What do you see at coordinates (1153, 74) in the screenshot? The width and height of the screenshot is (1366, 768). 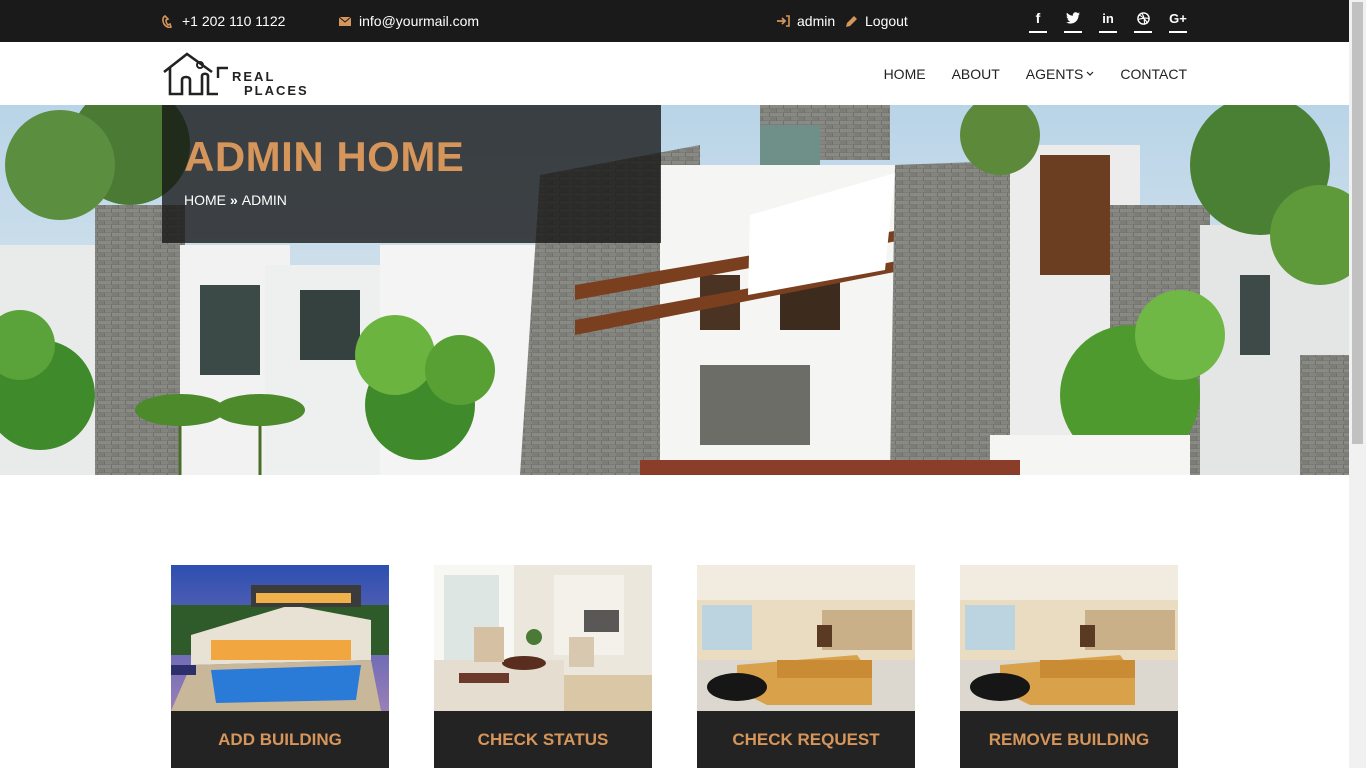 I see `nav-contact: CONTACT` at bounding box center [1153, 74].